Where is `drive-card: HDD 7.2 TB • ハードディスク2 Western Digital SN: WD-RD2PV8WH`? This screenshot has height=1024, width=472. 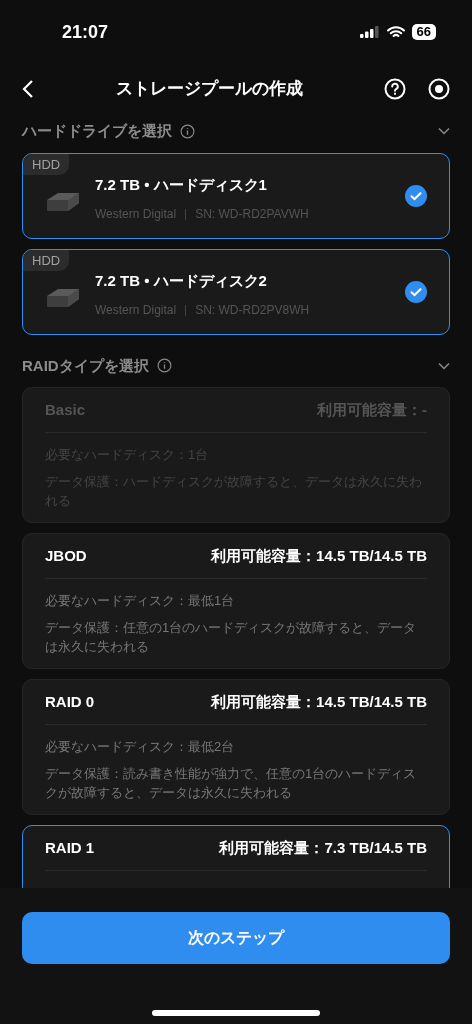 drive-card: HDD 7.2 TB • ハードディスク2 Western Digital SN: WD-RD2PV8WH is located at coordinates (236, 291).